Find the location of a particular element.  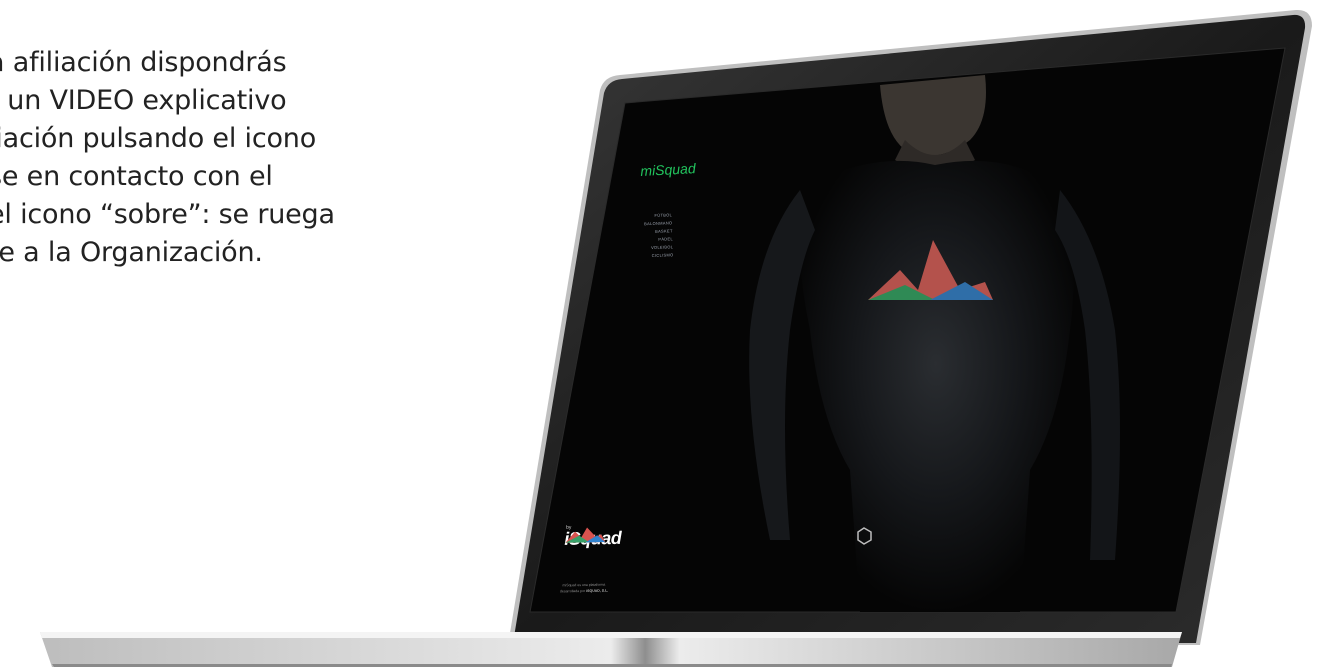

mountains-logo-icon is located at coordinates (585, 535).